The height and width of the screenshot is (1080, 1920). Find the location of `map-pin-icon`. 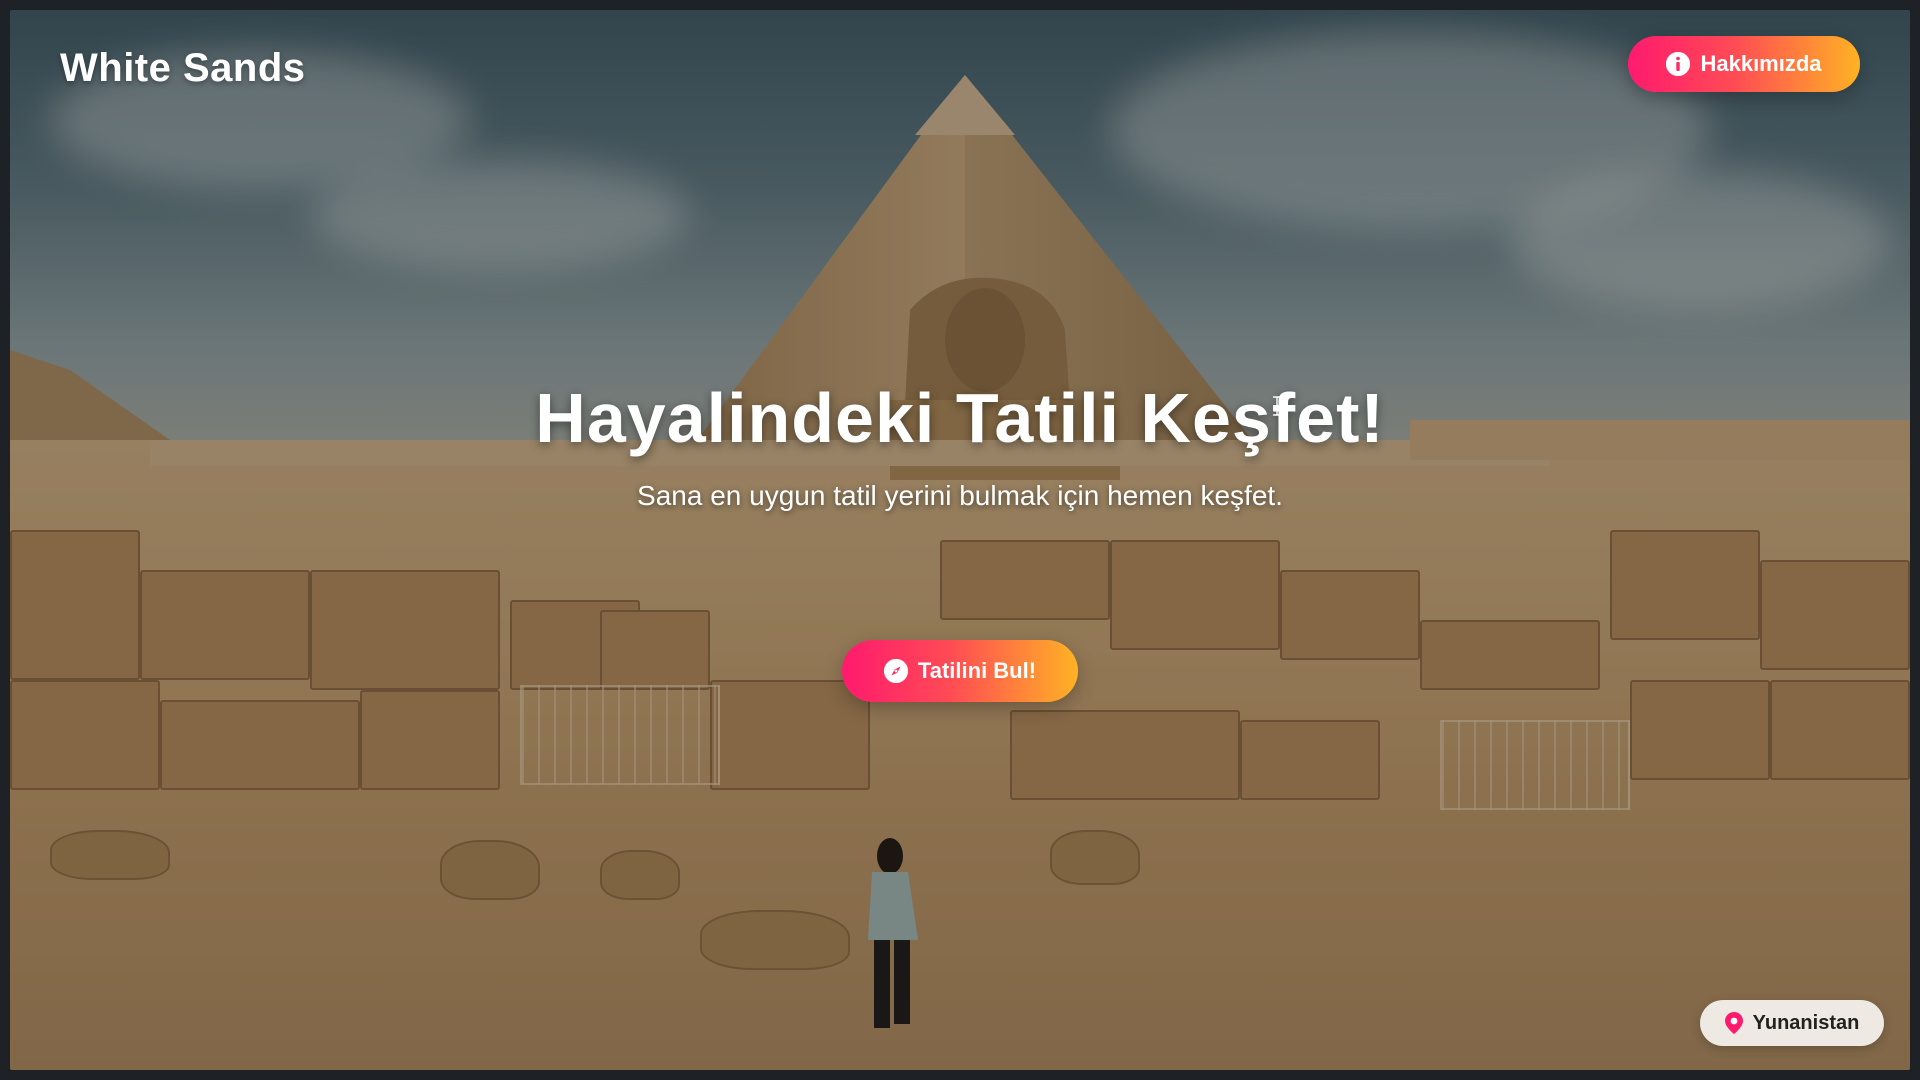

map-pin-icon is located at coordinates (1733, 1023).